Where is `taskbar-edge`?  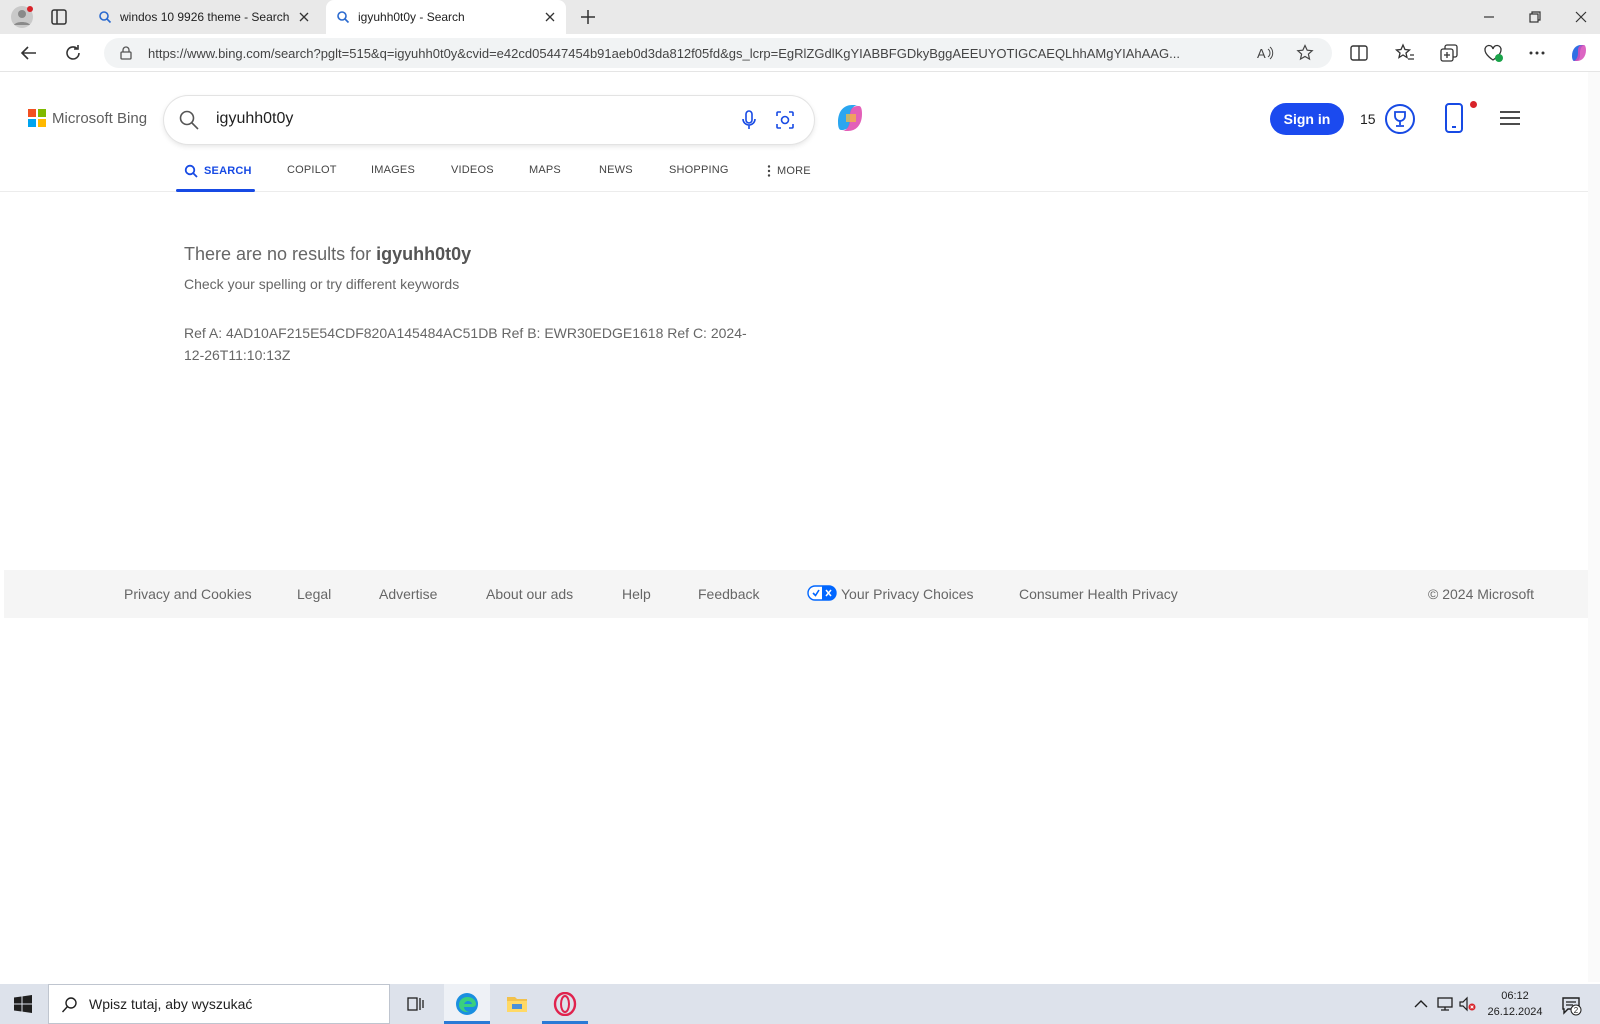 taskbar-edge is located at coordinates (467, 1004).